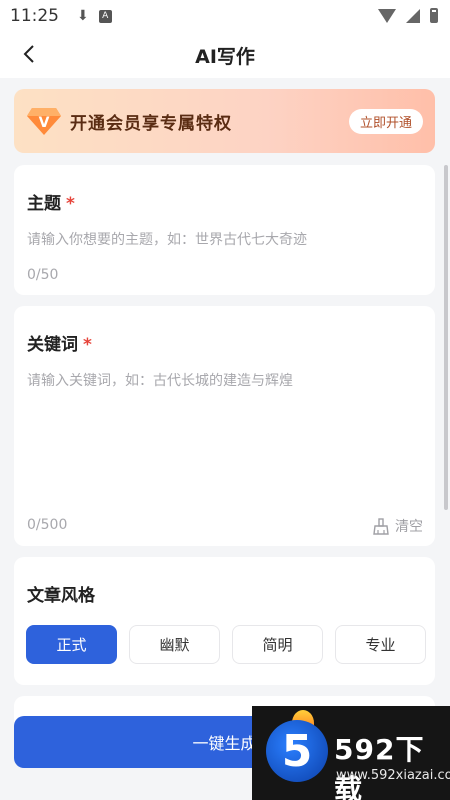 This screenshot has width=450, height=800. What do you see at coordinates (446, 337) in the screenshot?
I see `scrollbar` at bounding box center [446, 337].